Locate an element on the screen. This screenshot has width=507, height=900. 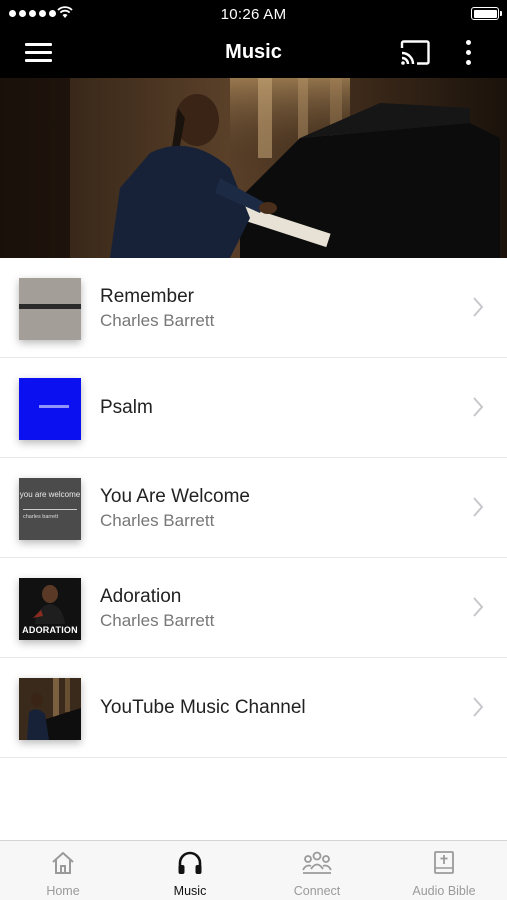
list-item-remember: Remember Charles Barrett is located at coordinates (253, 308).